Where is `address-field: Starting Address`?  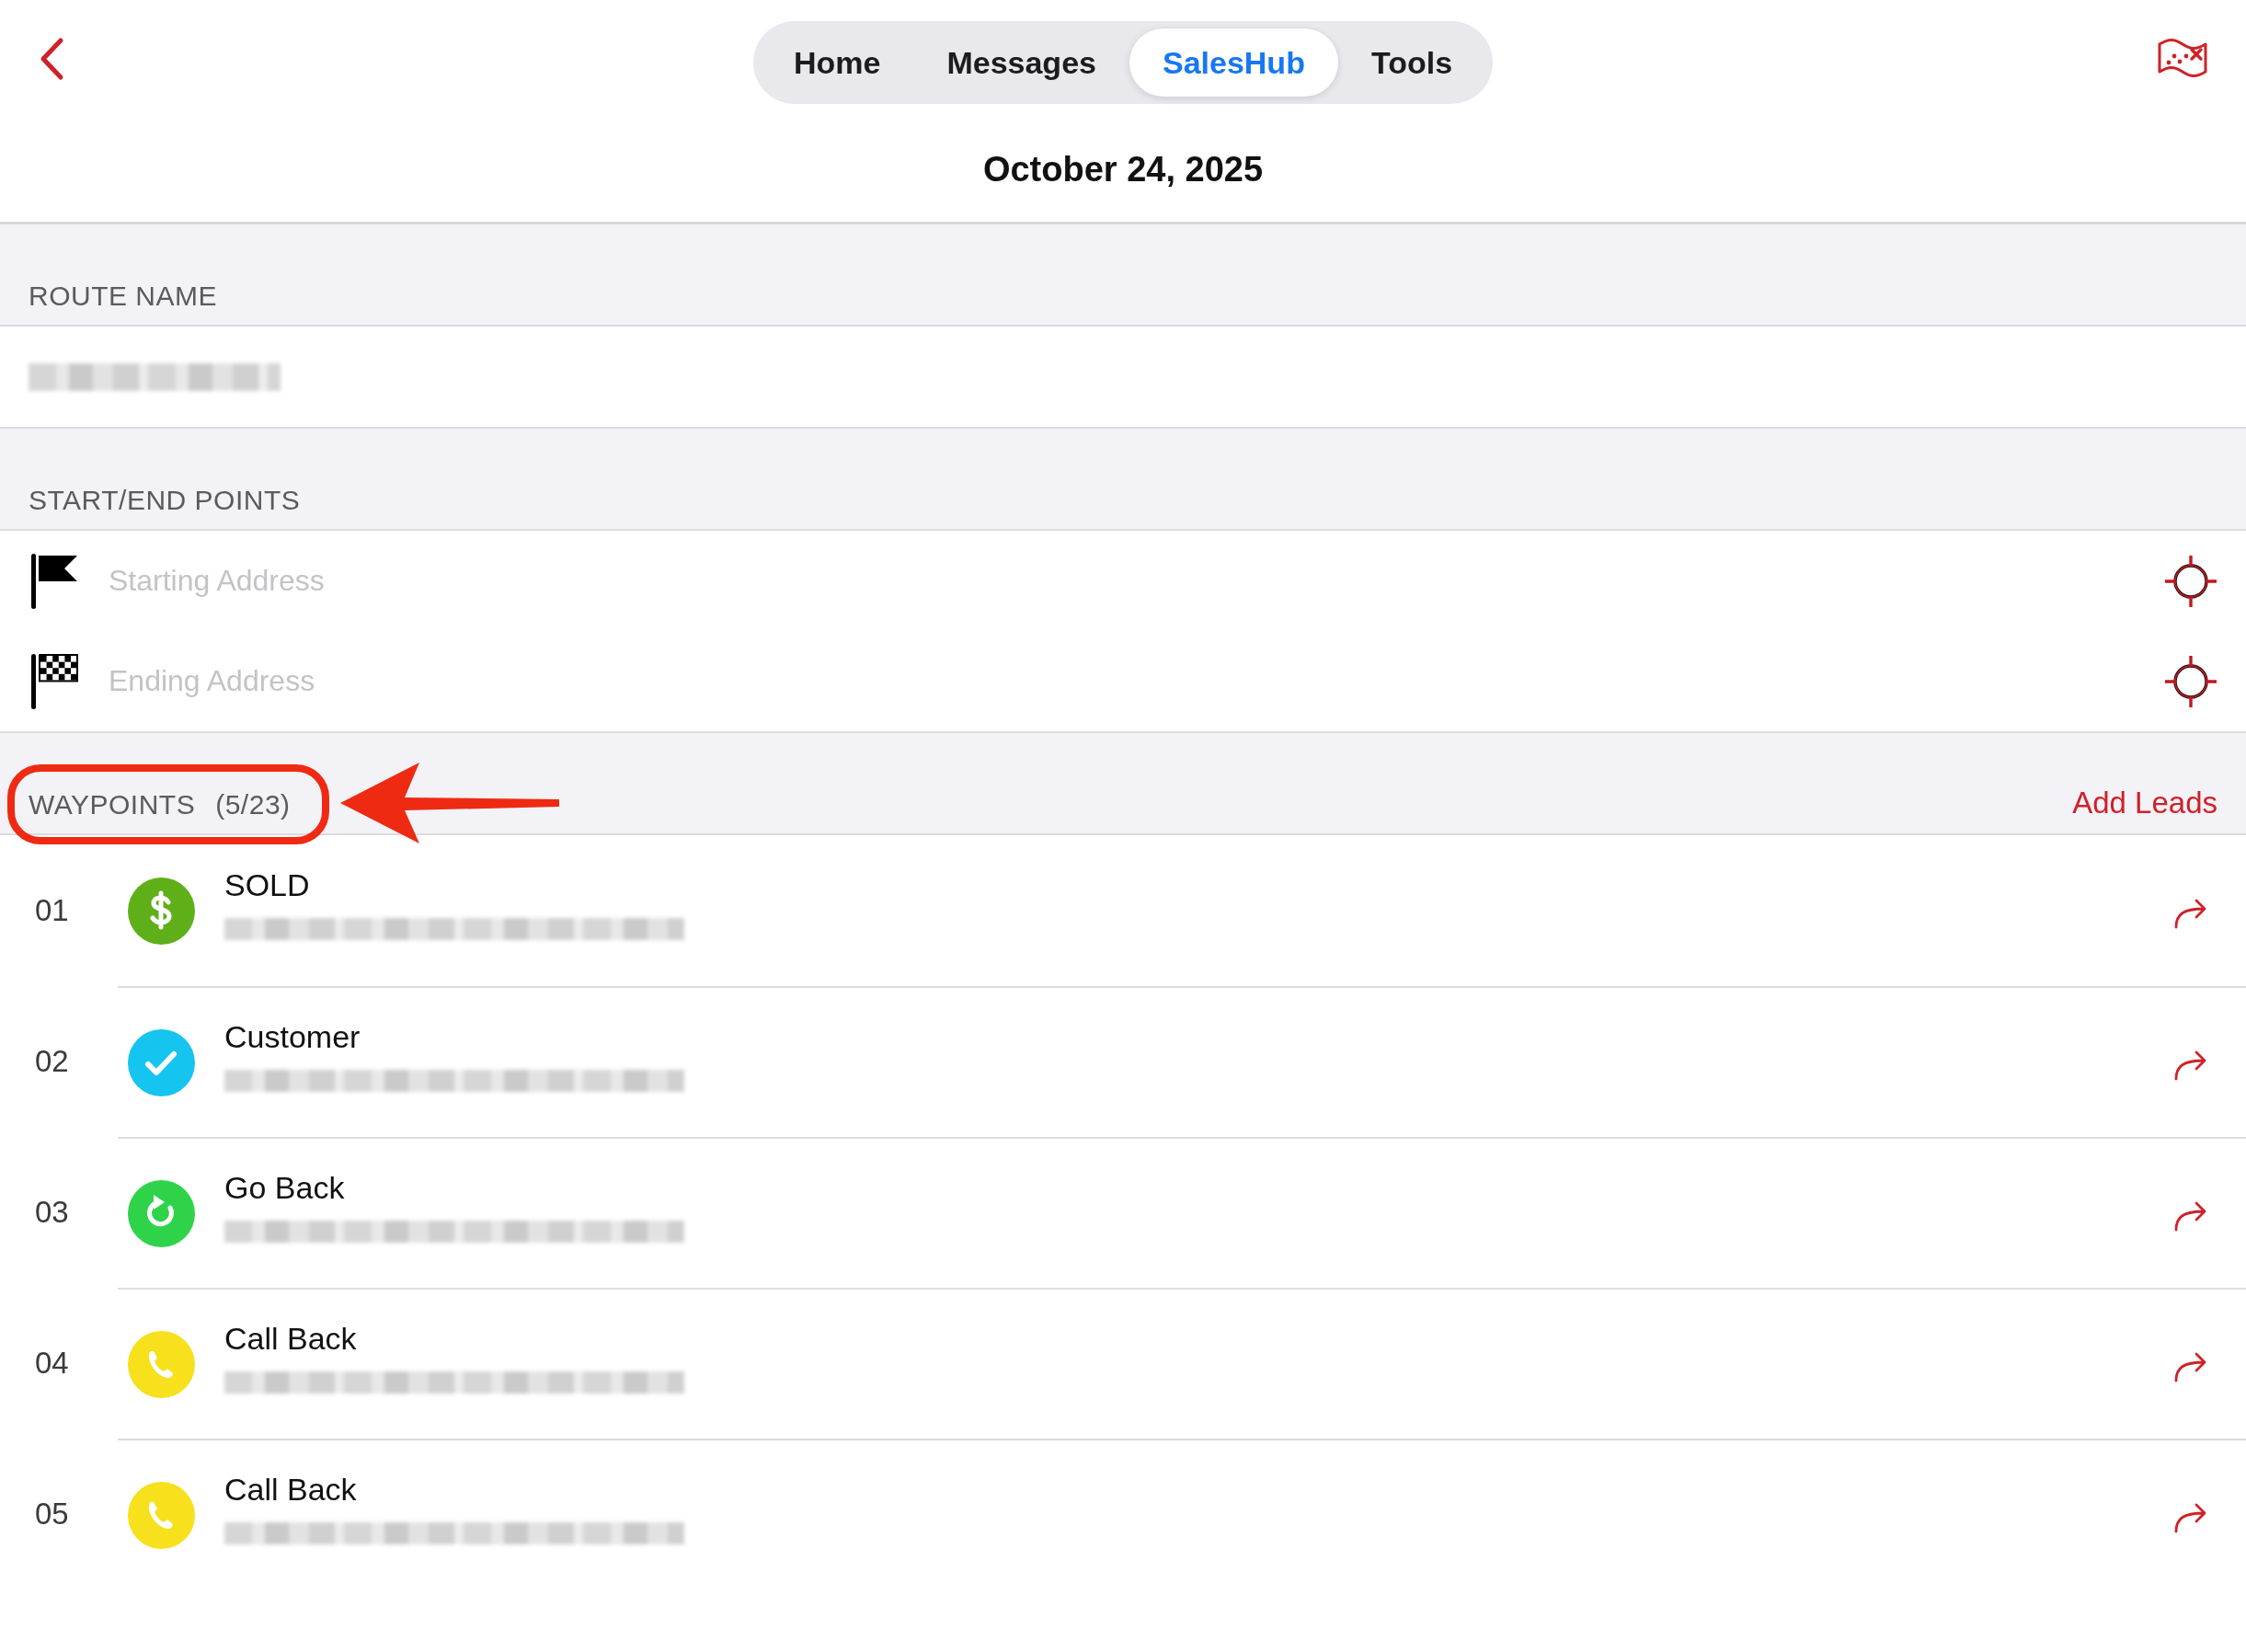 address-field: Starting Address is located at coordinates (1135, 581).